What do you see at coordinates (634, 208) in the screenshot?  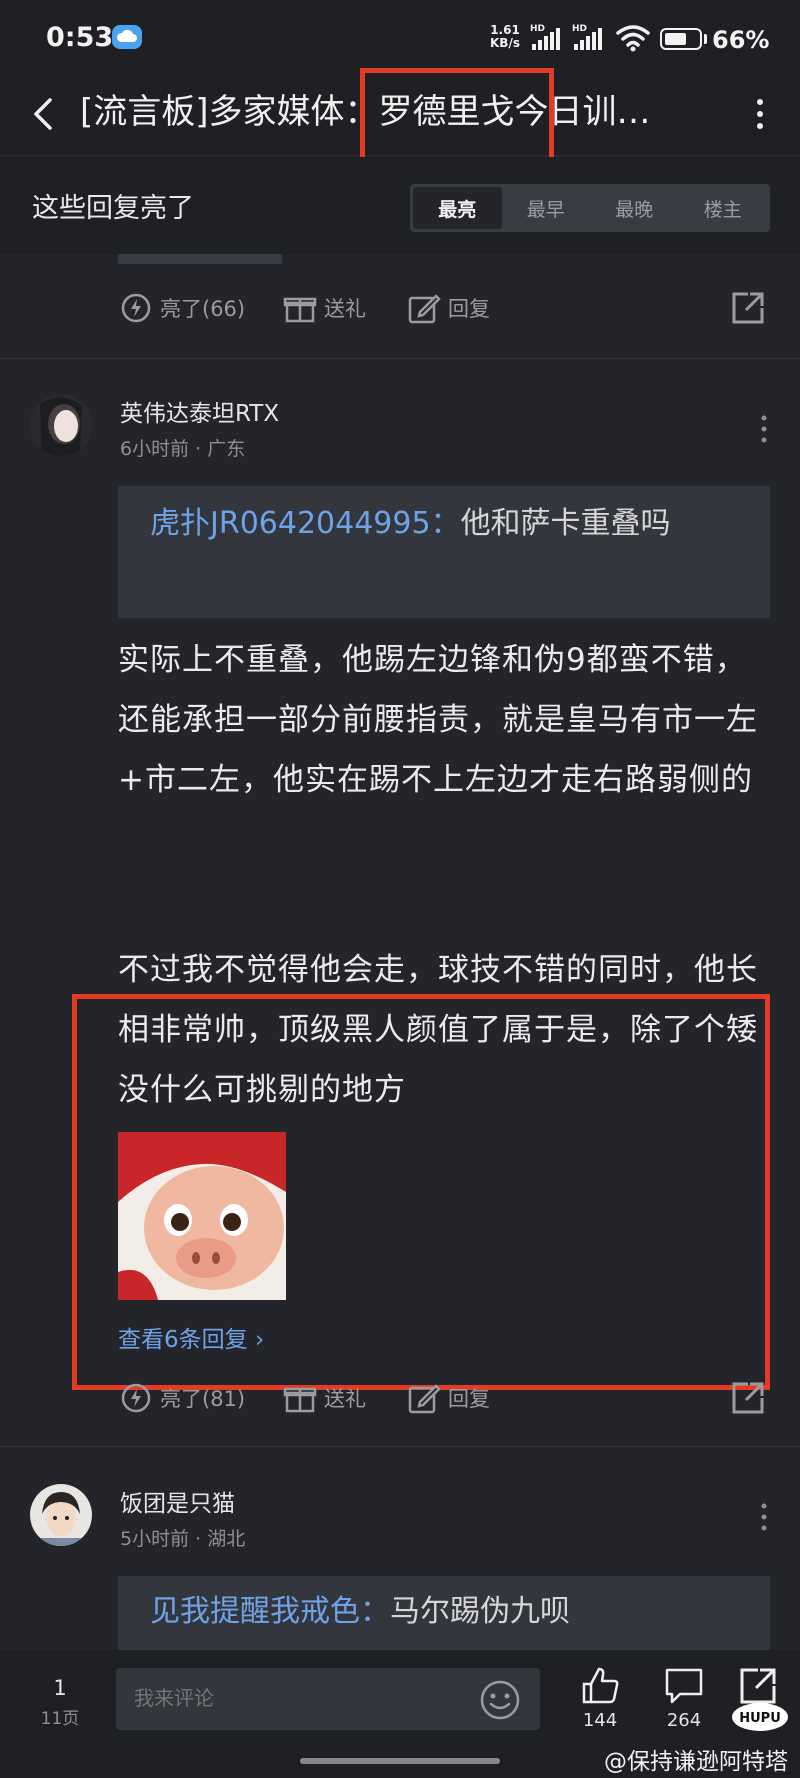 I see `tab-latest: 最晚` at bounding box center [634, 208].